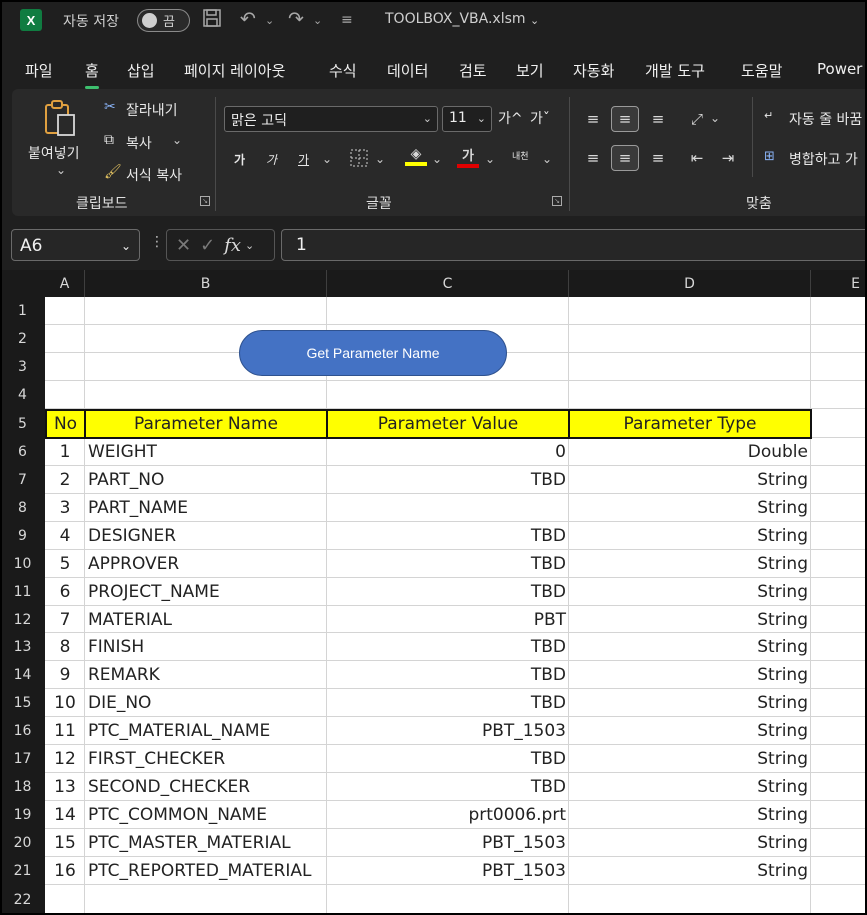  I want to click on cell-parameter-name: SECOND_CHECKER, so click(206, 787).